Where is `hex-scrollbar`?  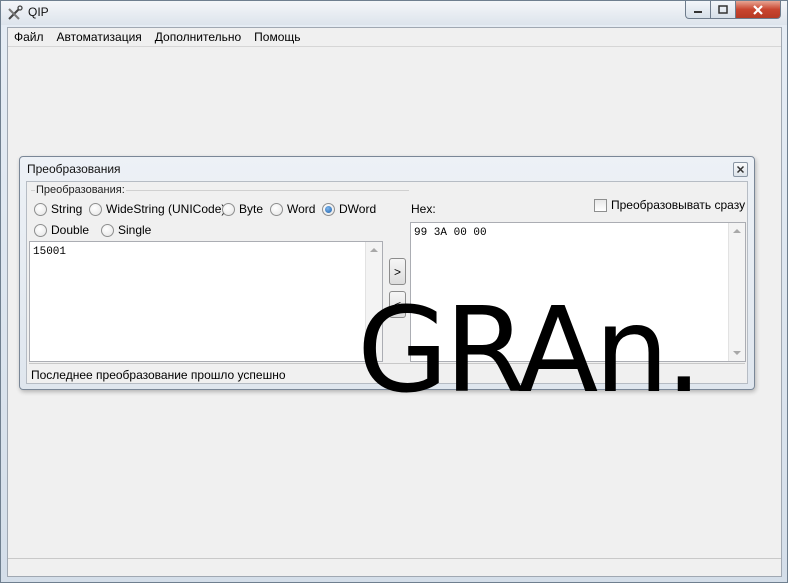 hex-scrollbar is located at coordinates (736, 292).